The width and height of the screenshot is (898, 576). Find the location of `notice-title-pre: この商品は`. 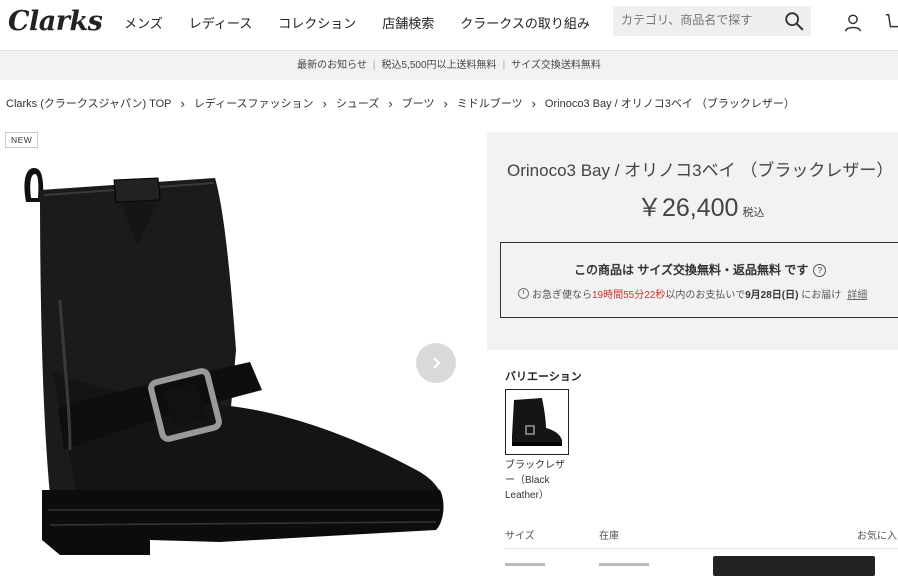

notice-title-pre: この商品は is located at coordinates (606, 270).